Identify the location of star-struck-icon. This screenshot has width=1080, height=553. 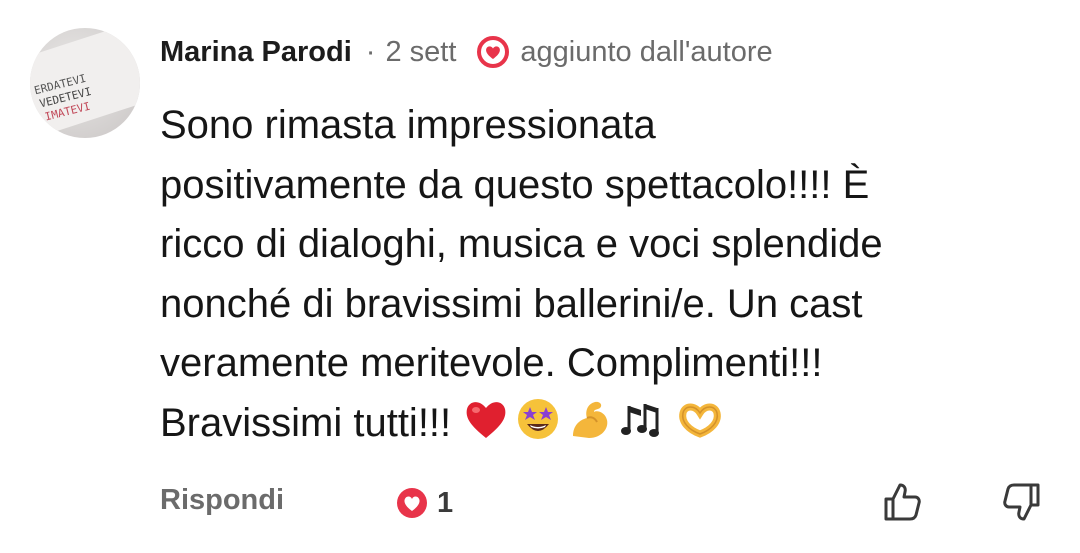
(538, 418).